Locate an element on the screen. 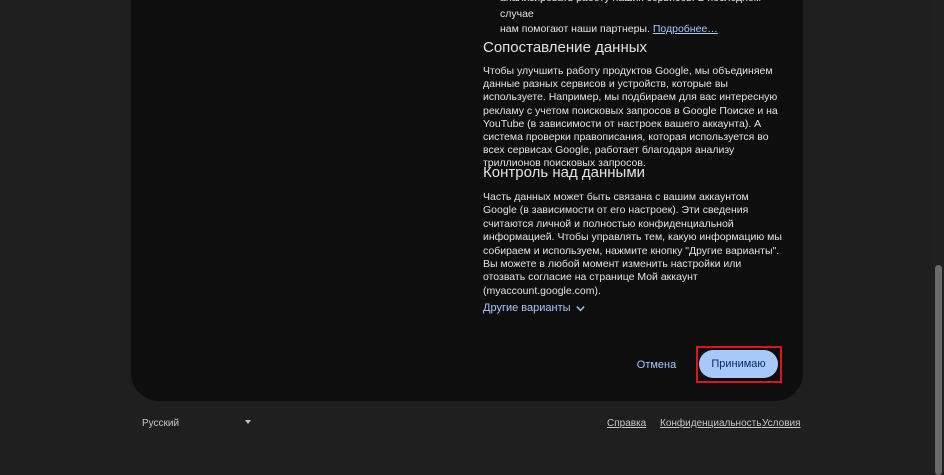 This screenshot has width=944, height=475. dropdown-caret-icon is located at coordinates (248, 422).